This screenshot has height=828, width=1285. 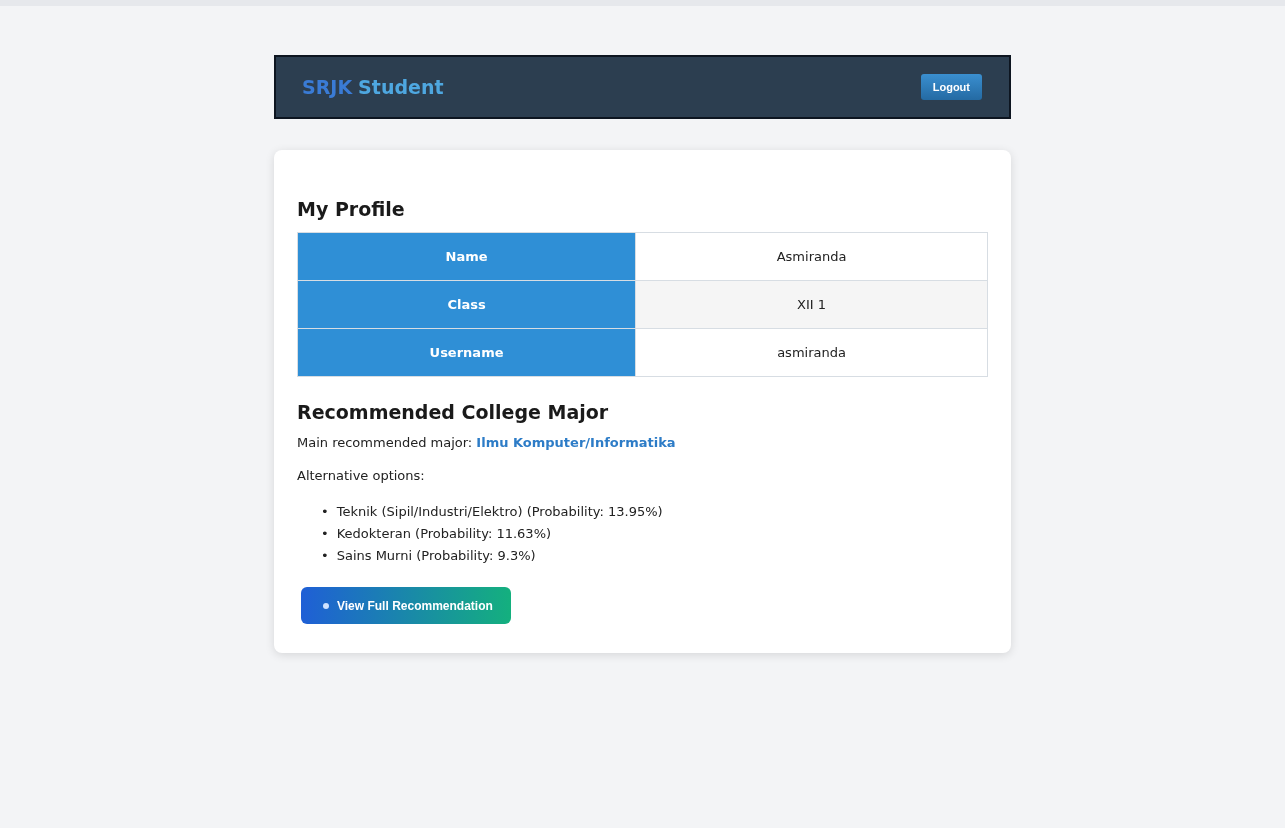 What do you see at coordinates (811, 256) in the screenshot?
I see `table-cell: Asmiranda` at bounding box center [811, 256].